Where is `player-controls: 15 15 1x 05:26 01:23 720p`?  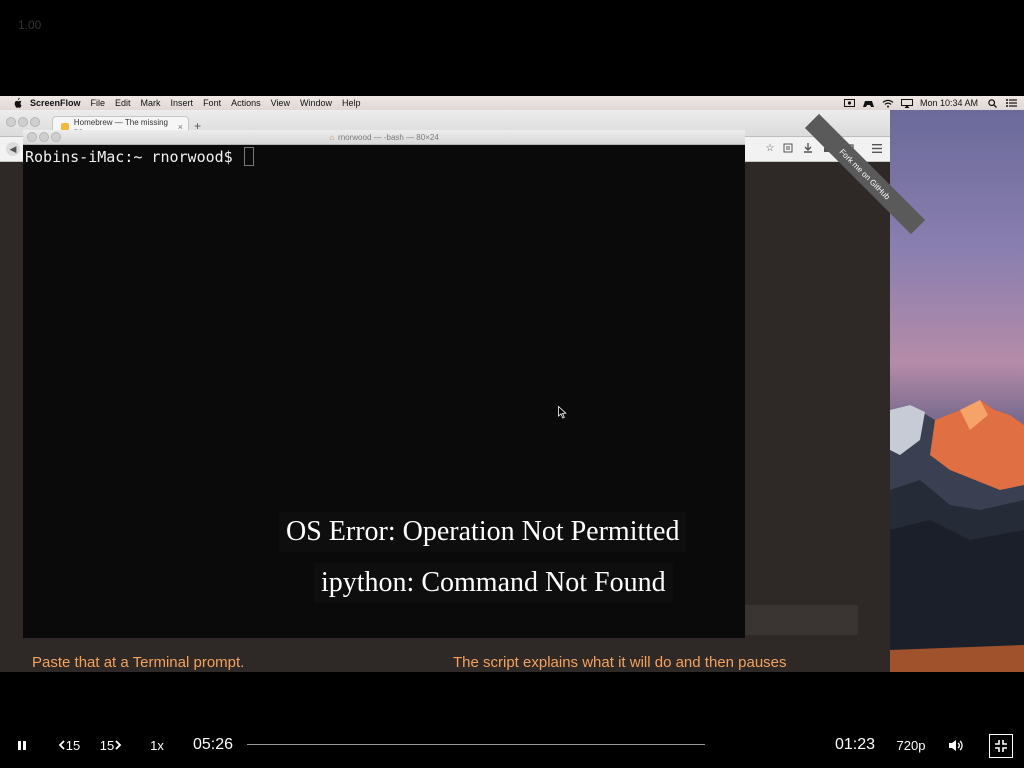 player-controls: 15 15 1x 05:26 01:23 720p is located at coordinates (512, 745).